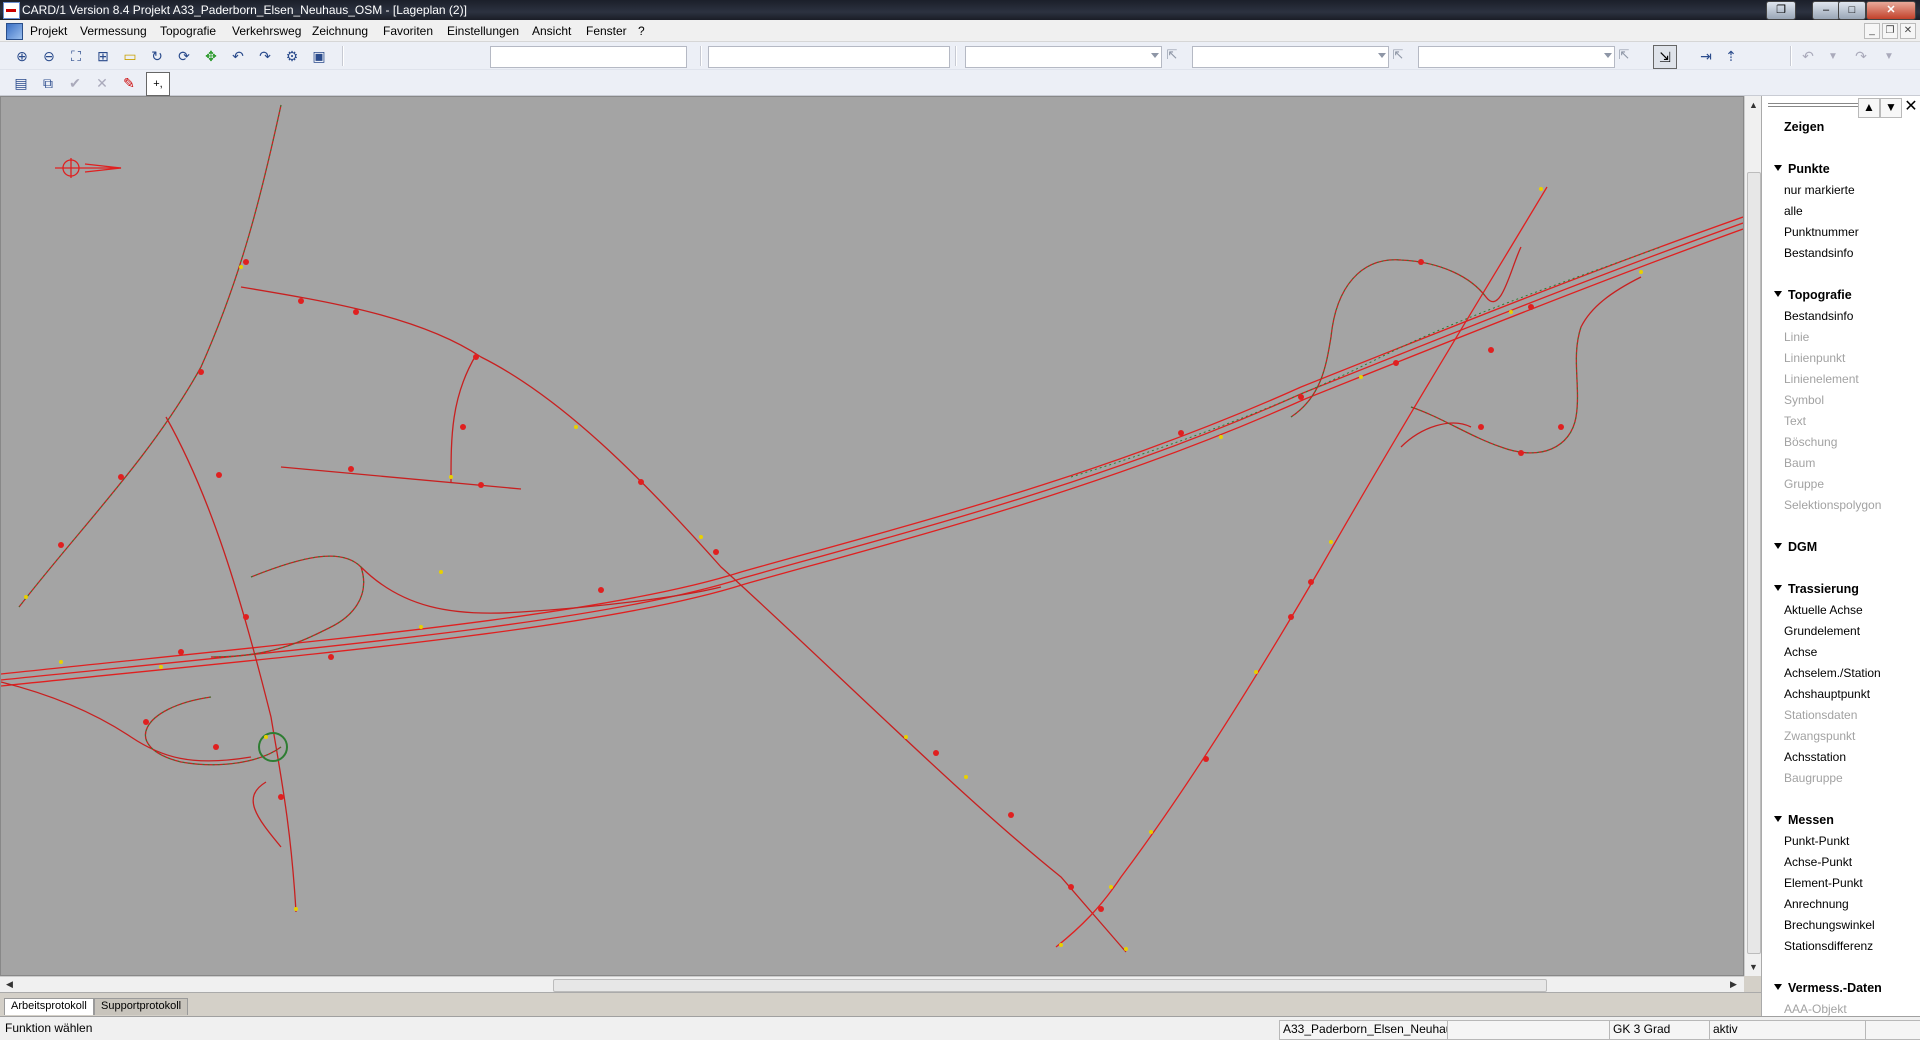 This screenshot has height=1040, width=1920. Describe the element at coordinates (266, 31) in the screenshot. I see `menu-verkehrsweg: Verkehrsweg` at that location.